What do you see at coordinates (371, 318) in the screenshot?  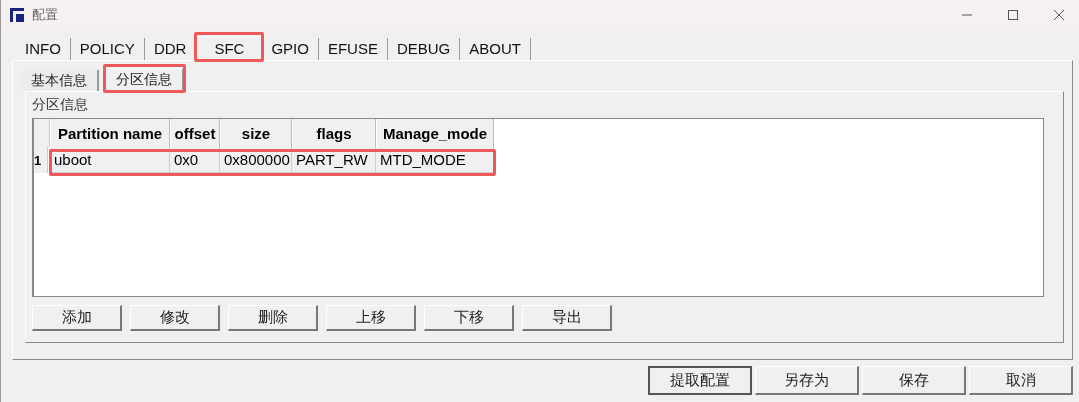 I see `table-button: 上移` at bounding box center [371, 318].